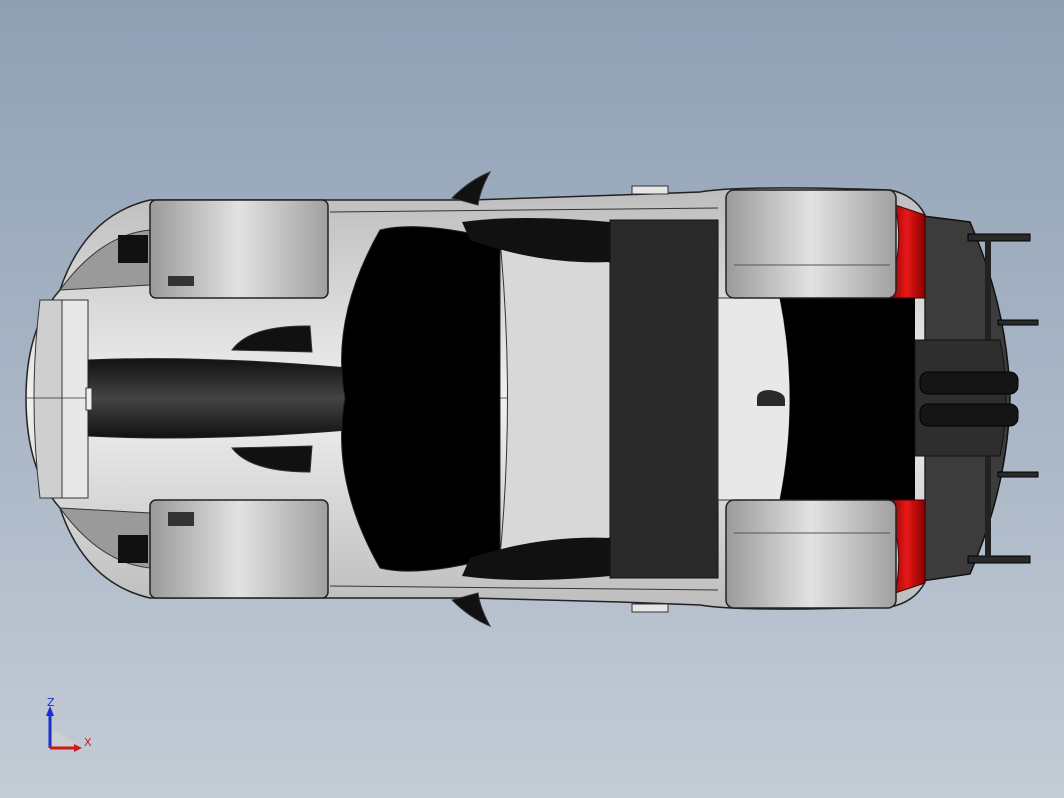  Describe the element at coordinates (239, 249) in the screenshot. I see `wheel-front-left` at that location.